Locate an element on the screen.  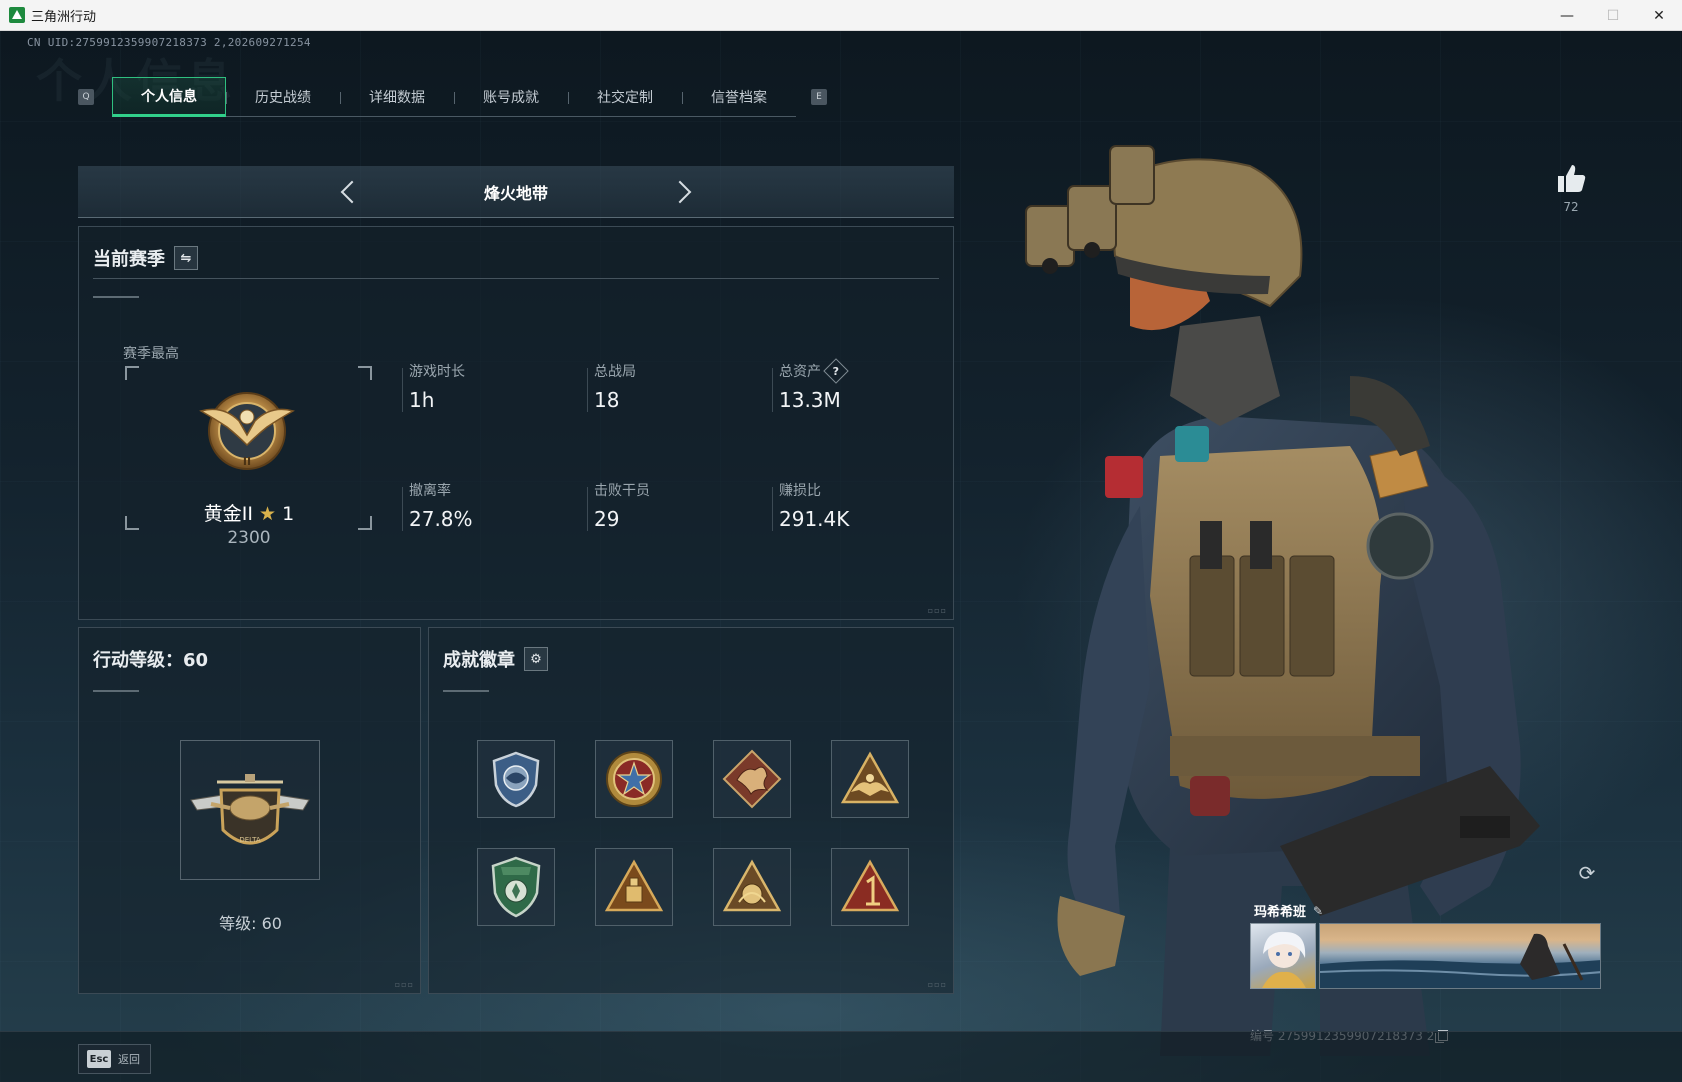
window-titlebar: 三角洲行动 — ☐ ✕ is located at coordinates (841, 15).